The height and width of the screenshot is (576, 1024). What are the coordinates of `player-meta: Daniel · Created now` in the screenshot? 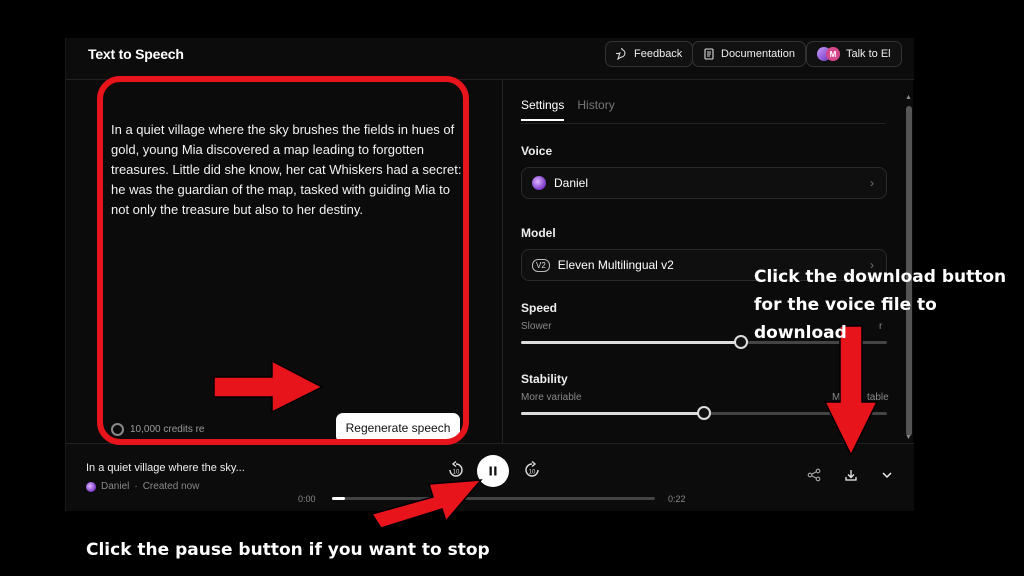 It's located at (142, 486).